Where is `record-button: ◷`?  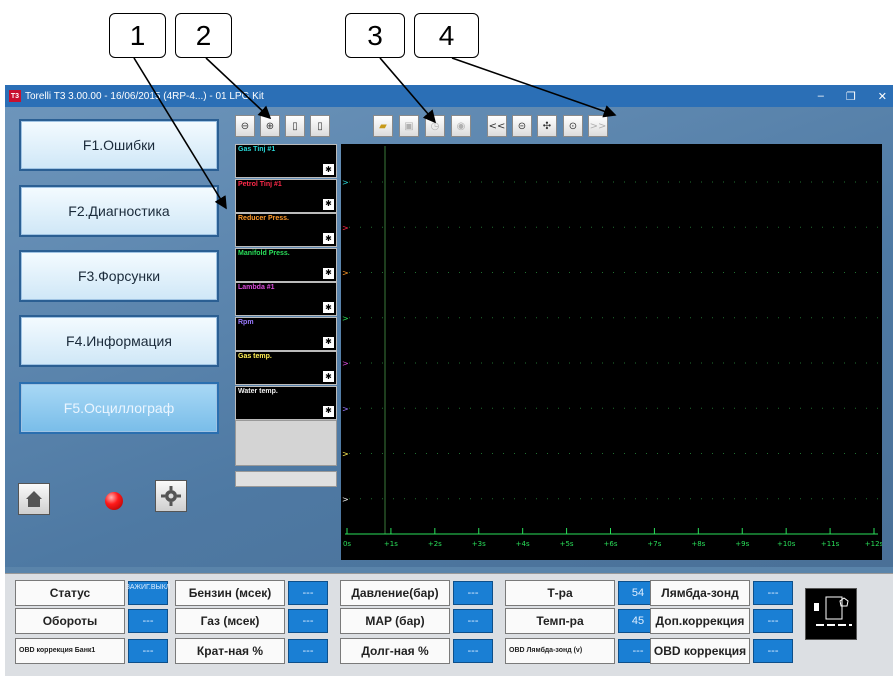
record-button: ◷ is located at coordinates (435, 126).